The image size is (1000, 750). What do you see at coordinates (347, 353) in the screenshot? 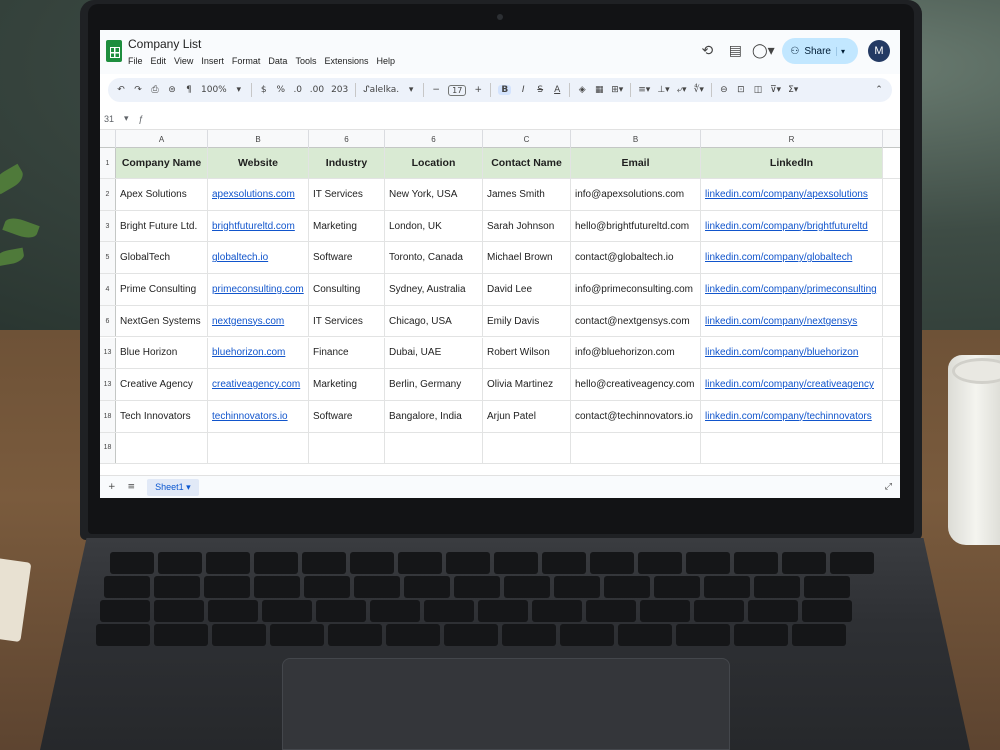
I see `cell-industry: Finance` at bounding box center [347, 353].